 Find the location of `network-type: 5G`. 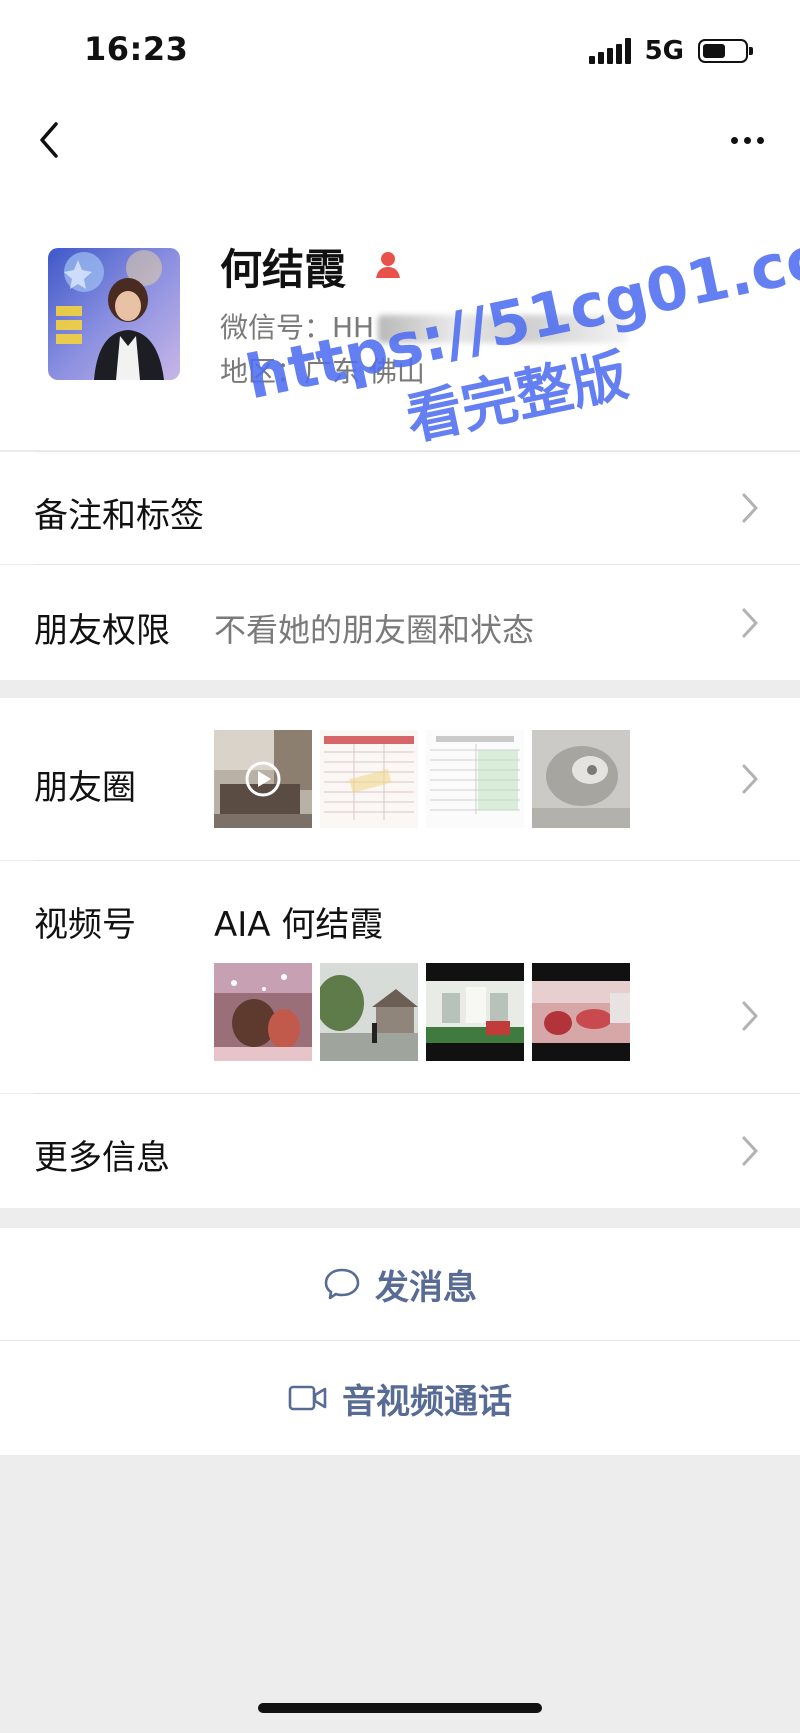

network-type: 5G is located at coordinates (664, 51).